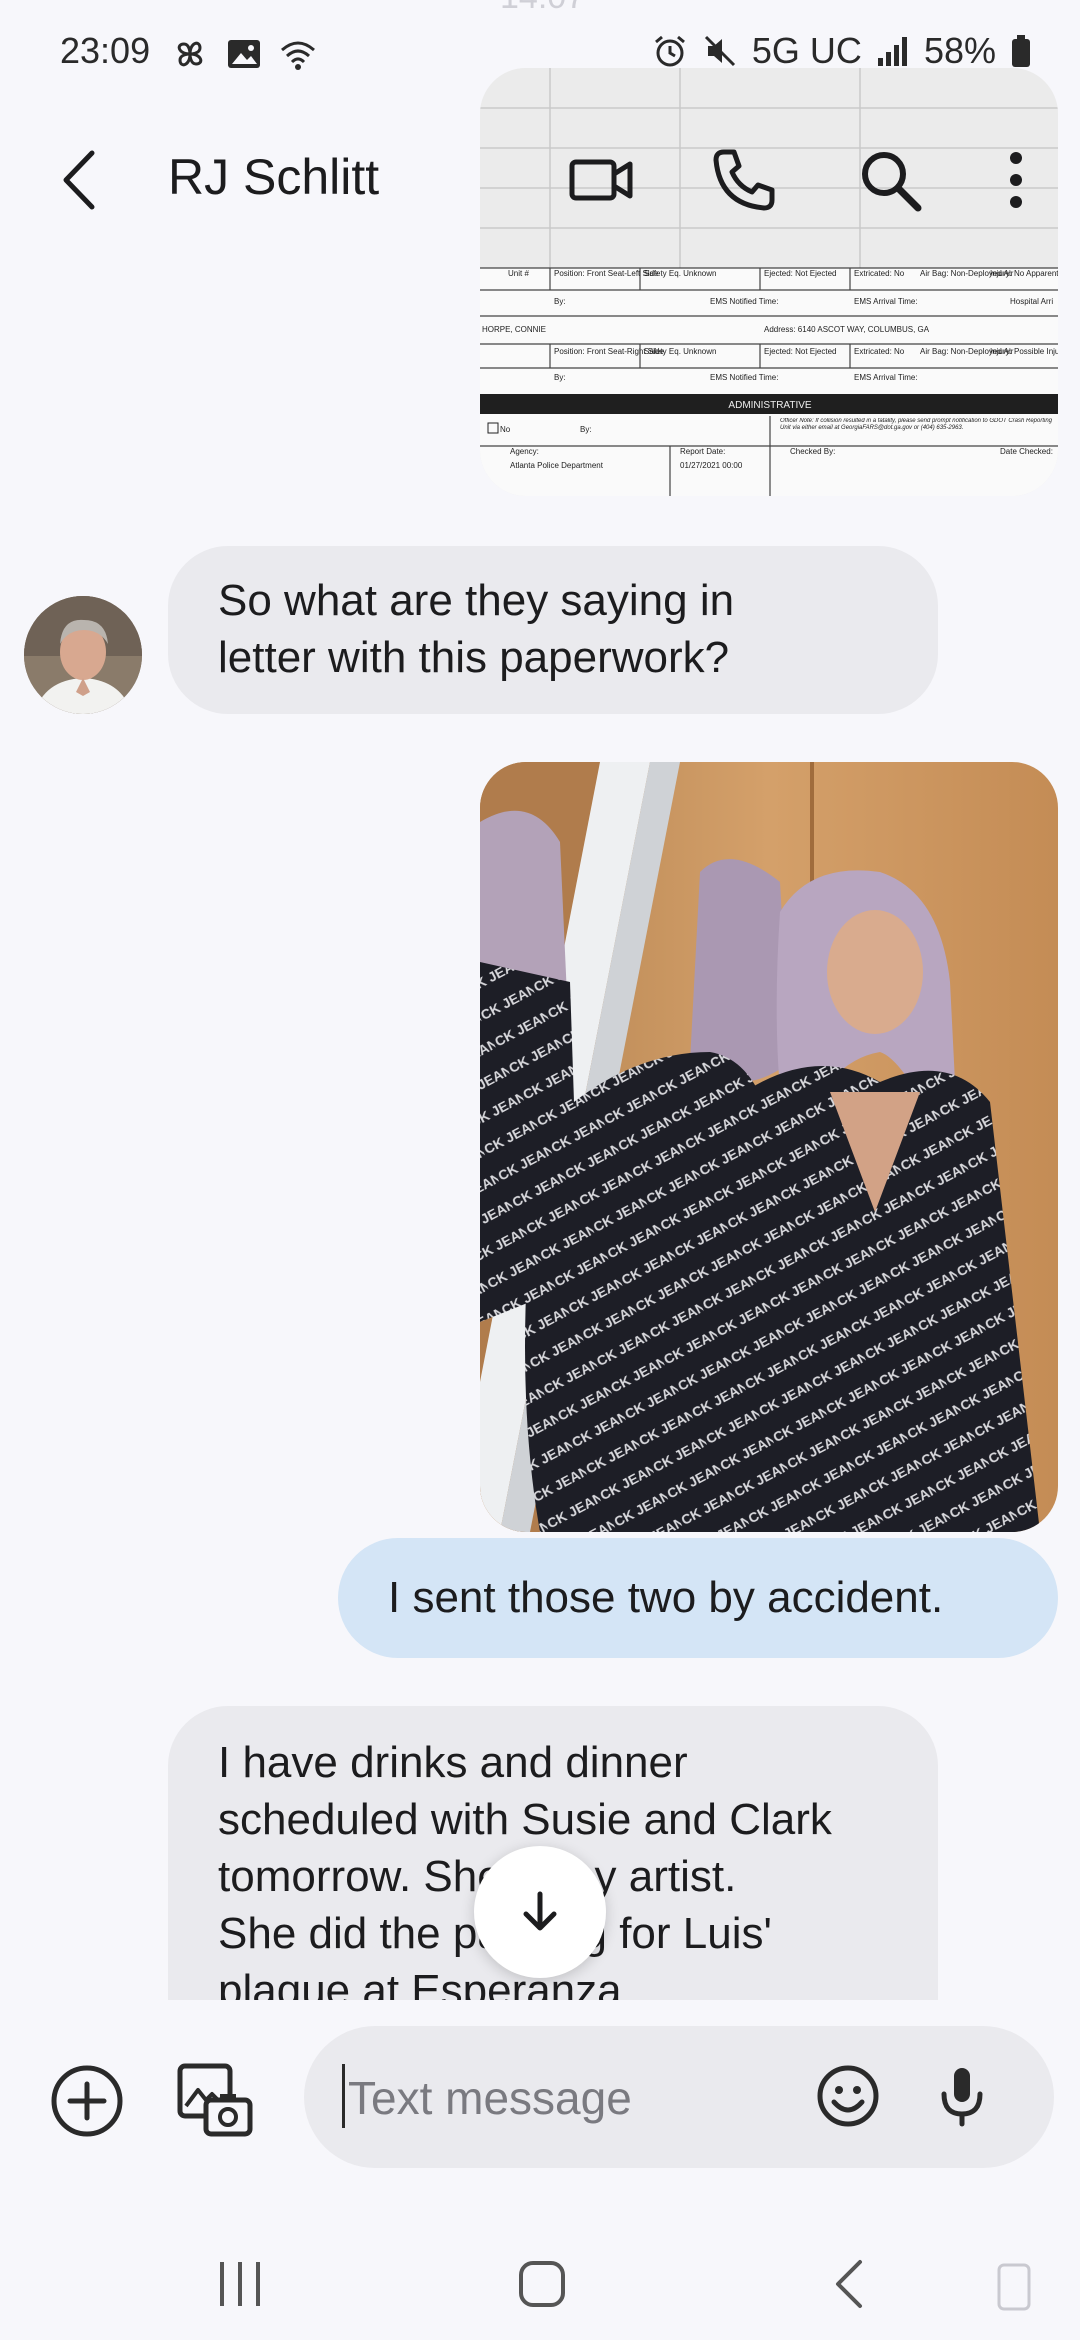  I want to click on doc-ems-arrival: EMS Arrival Time:, so click(886, 301).